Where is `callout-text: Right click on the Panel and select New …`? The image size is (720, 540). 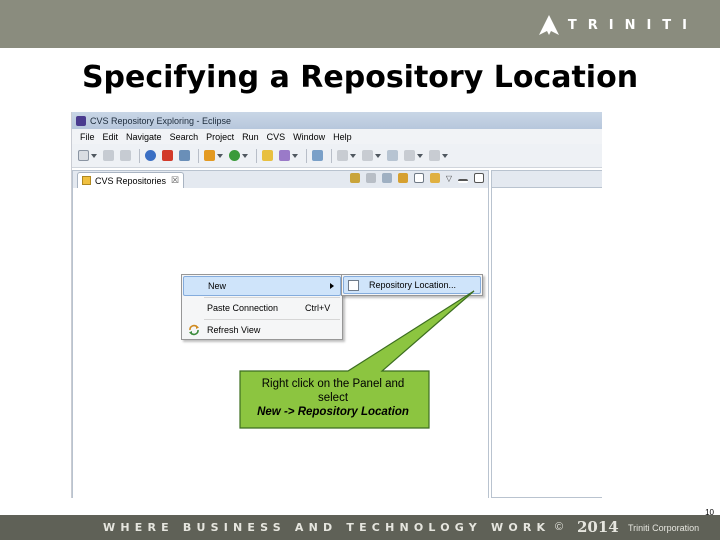
callout-text: Right click on the Panel and select New … is located at coordinates (333, 398).